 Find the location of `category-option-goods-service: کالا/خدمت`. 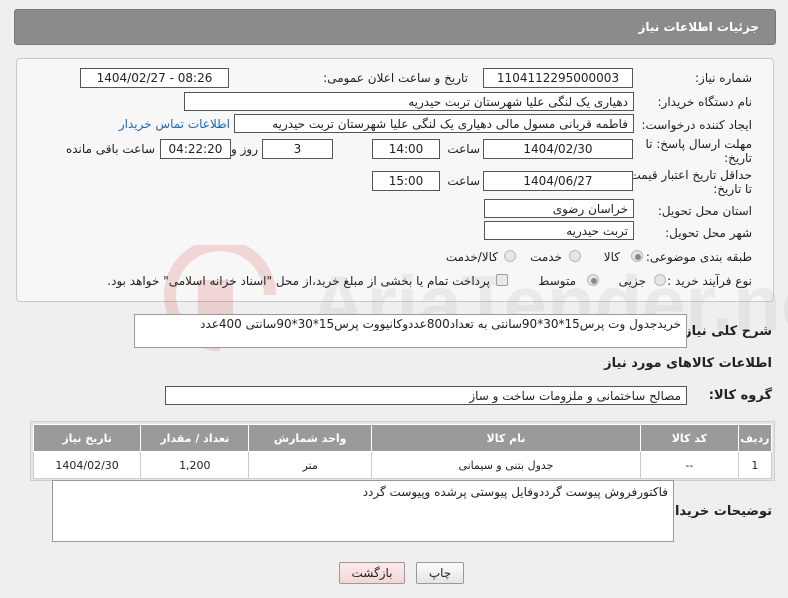

category-option-goods-service: کالا/خدمت is located at coordinates (471, 257).